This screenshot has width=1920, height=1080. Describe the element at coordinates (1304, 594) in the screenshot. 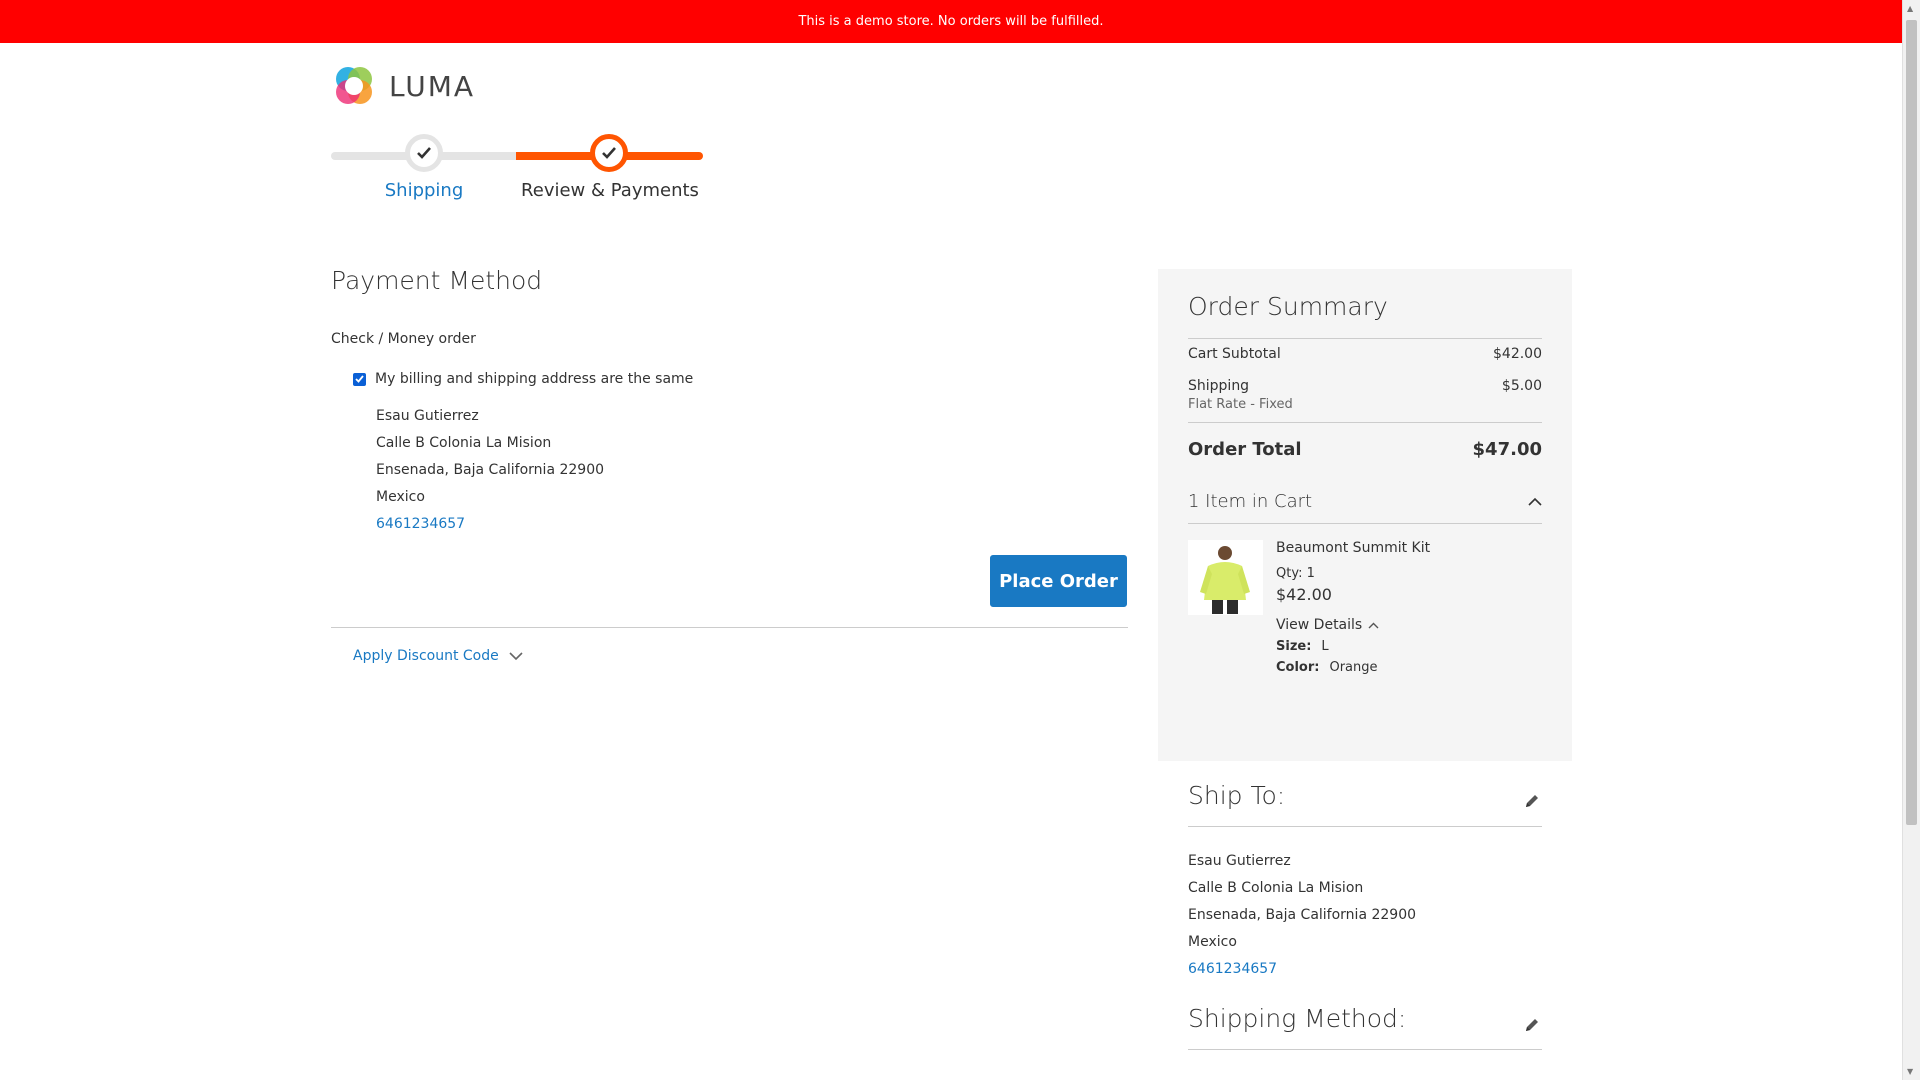

I see `product-price: $42.00` at that location.